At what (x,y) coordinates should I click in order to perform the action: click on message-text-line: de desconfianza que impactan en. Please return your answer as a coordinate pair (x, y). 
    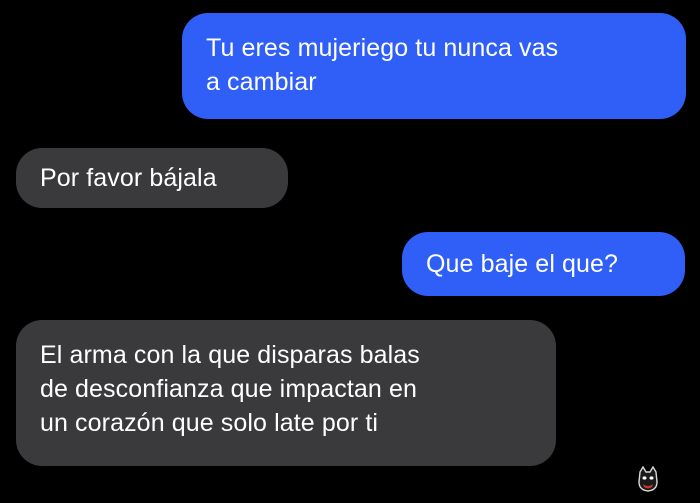
    Looking at the image, I should click on (228, 389).